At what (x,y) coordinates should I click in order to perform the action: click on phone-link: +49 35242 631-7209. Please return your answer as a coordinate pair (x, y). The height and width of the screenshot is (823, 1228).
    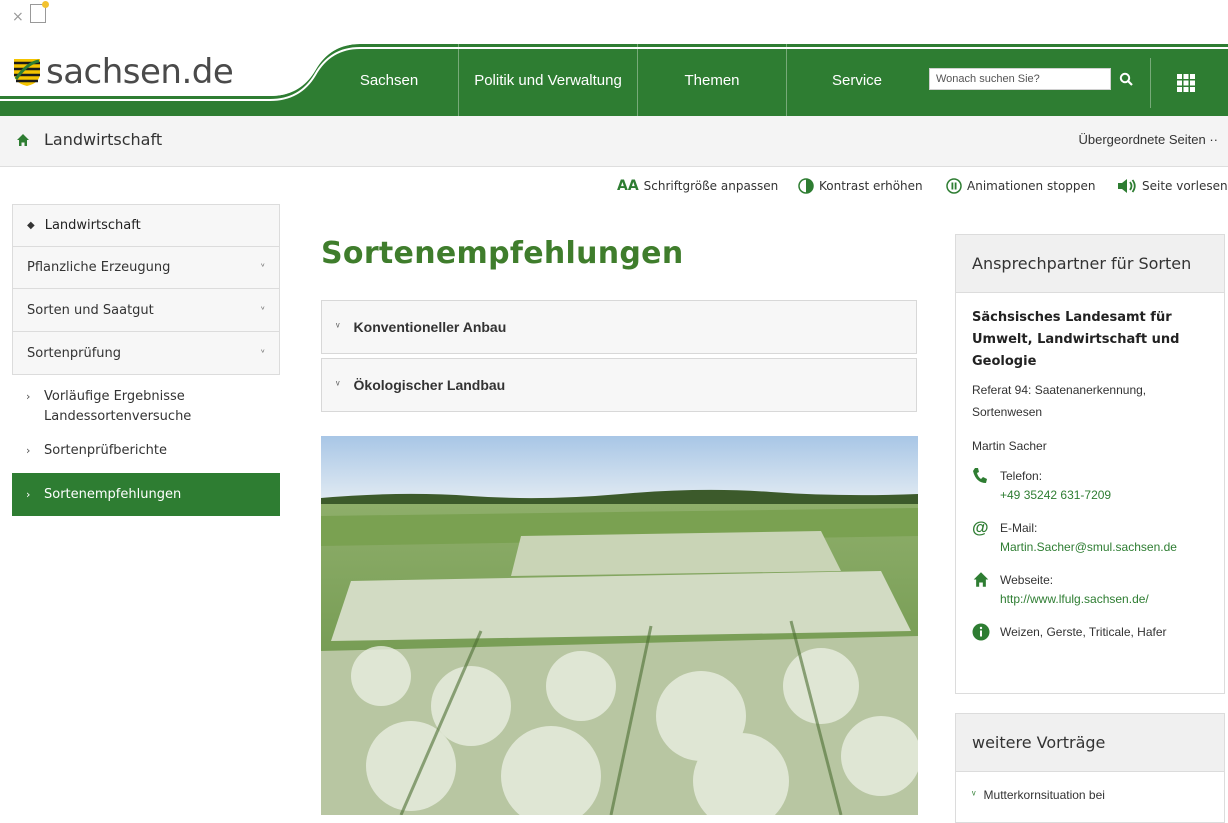
    Looking at the image, I should click on (1055, 495).